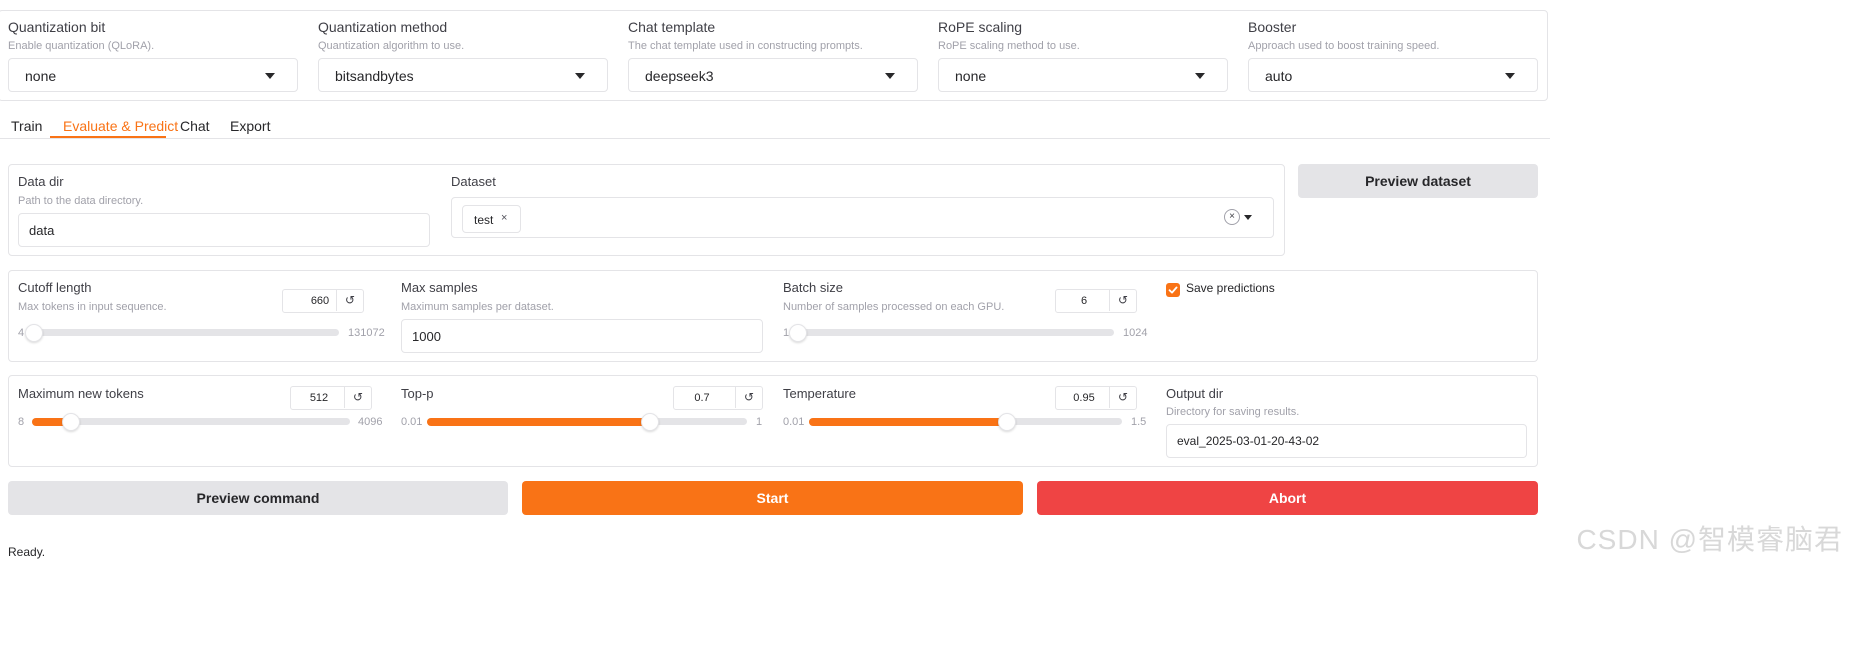 This screenshot has height=666, width=1855. I want to click on batch-size-max: 1024, so click(1135, 333).